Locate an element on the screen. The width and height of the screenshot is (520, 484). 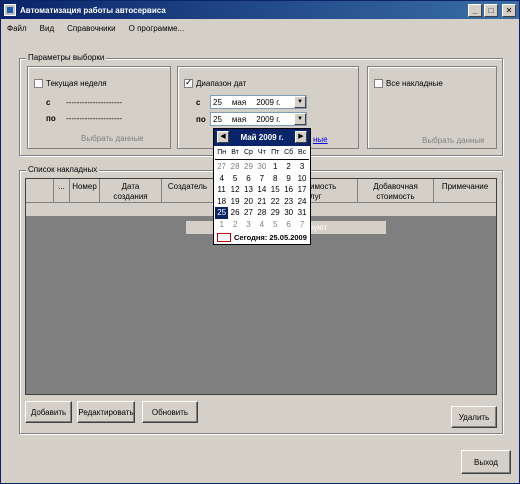
current-week-from-label: с is located at coordinates (48, 102).